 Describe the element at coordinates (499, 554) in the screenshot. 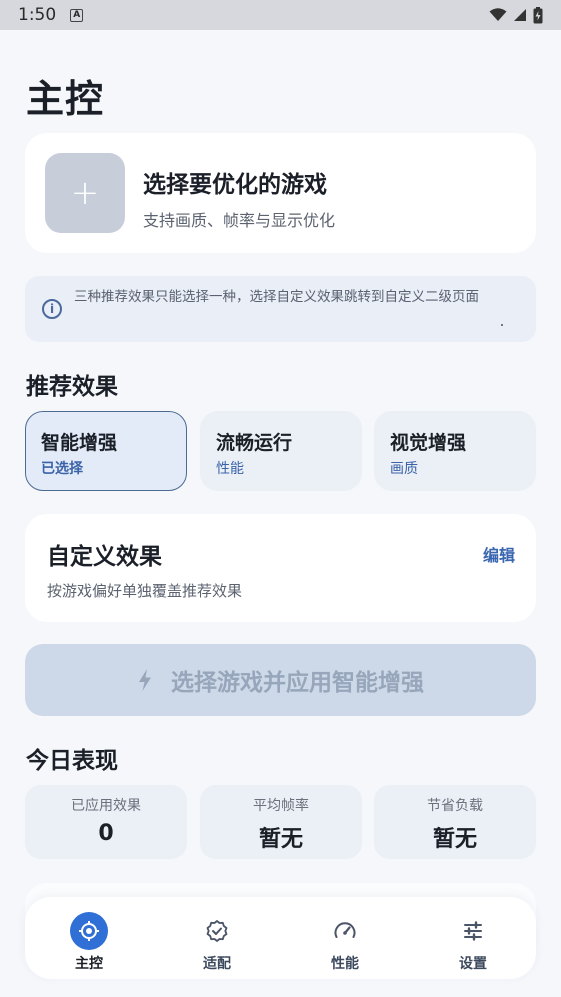

I see `edit-button: 编辑` at that location.